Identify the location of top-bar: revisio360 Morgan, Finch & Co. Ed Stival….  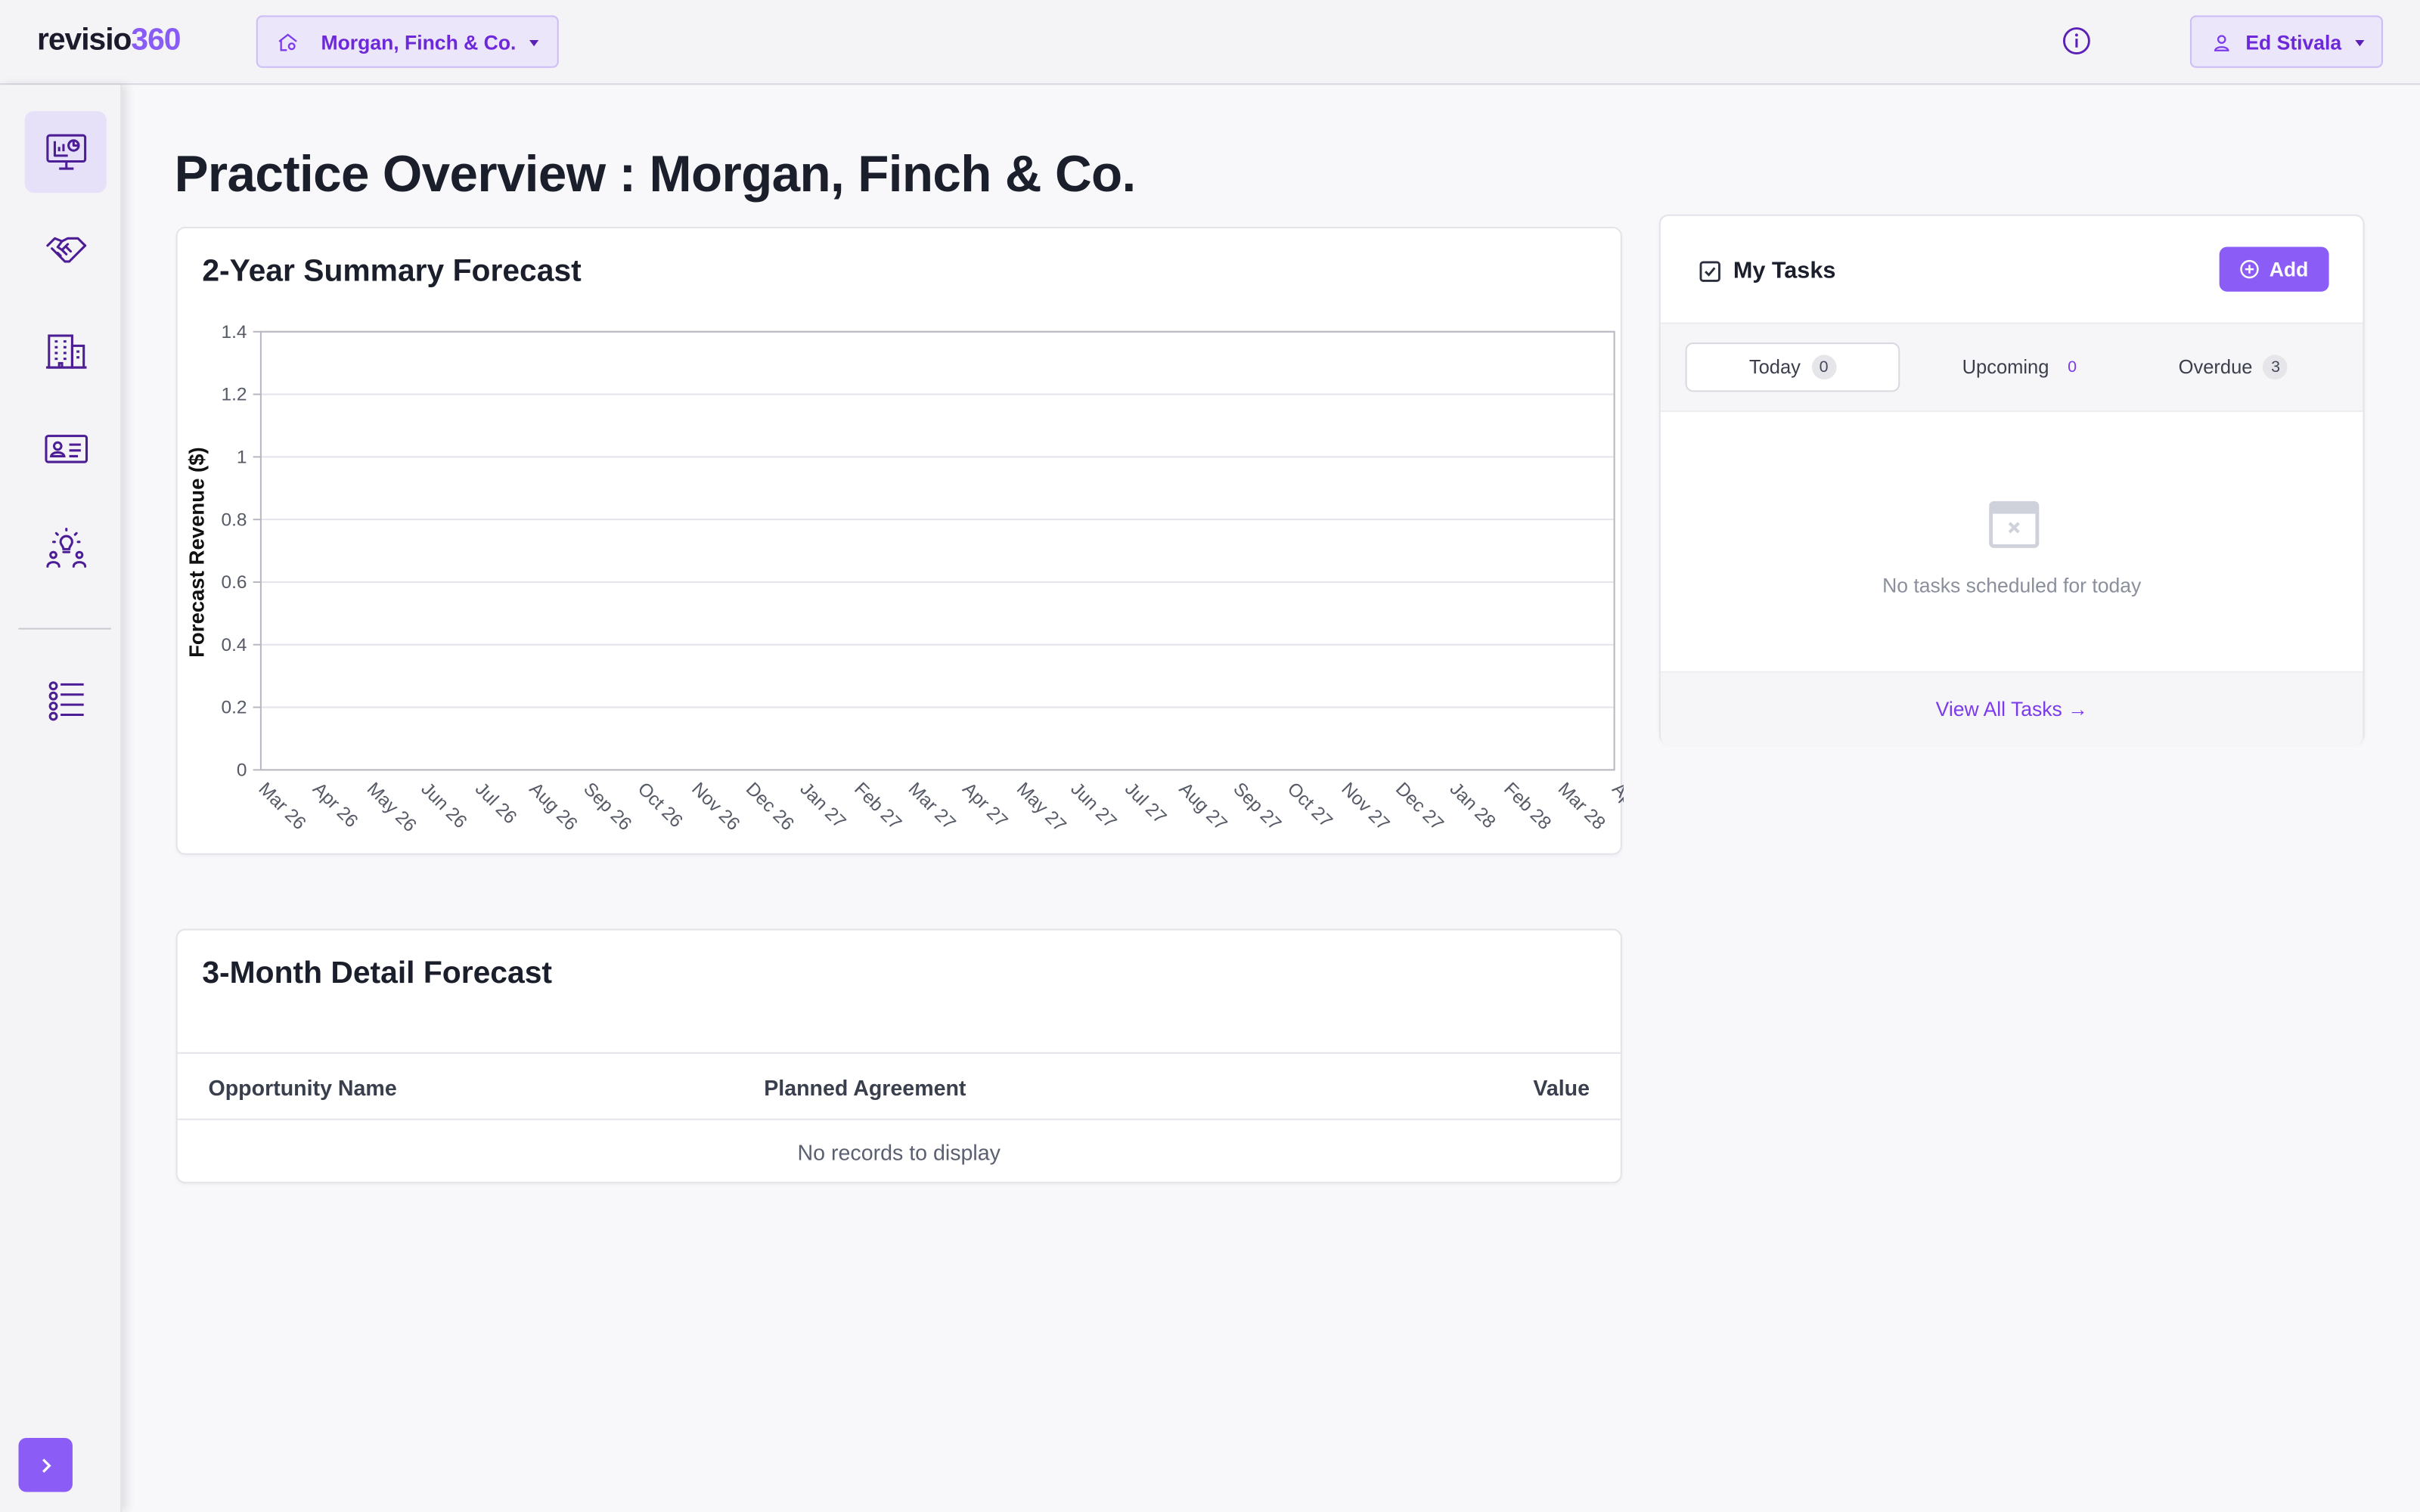
(1210, 42).